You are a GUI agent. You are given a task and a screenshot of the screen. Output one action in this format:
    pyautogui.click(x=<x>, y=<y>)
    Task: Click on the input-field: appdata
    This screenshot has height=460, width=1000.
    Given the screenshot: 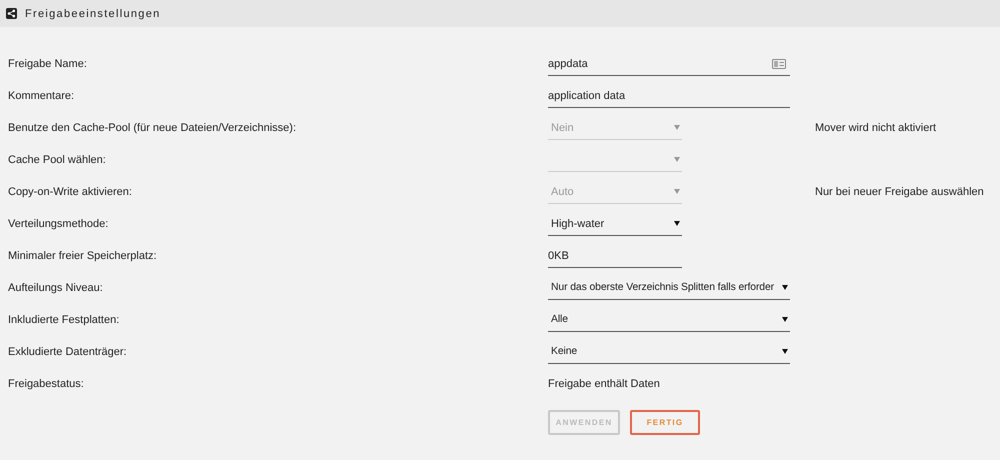 What is the action you would take?
    pyautogui.click(x=669, y=64)
    